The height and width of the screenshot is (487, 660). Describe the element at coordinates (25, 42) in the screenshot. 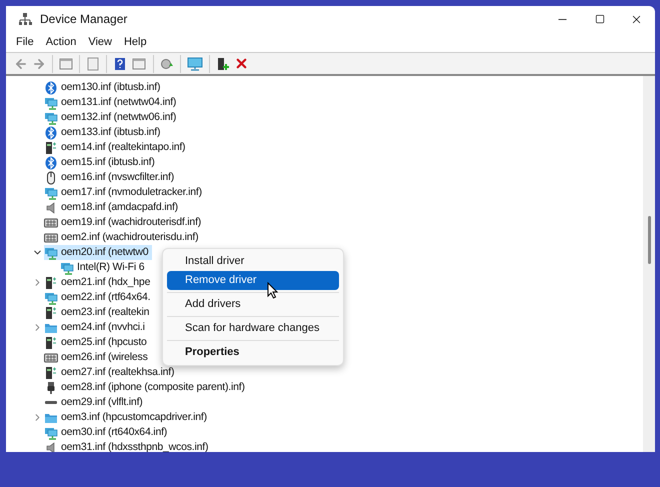

I see `menu-item: File` at that location.